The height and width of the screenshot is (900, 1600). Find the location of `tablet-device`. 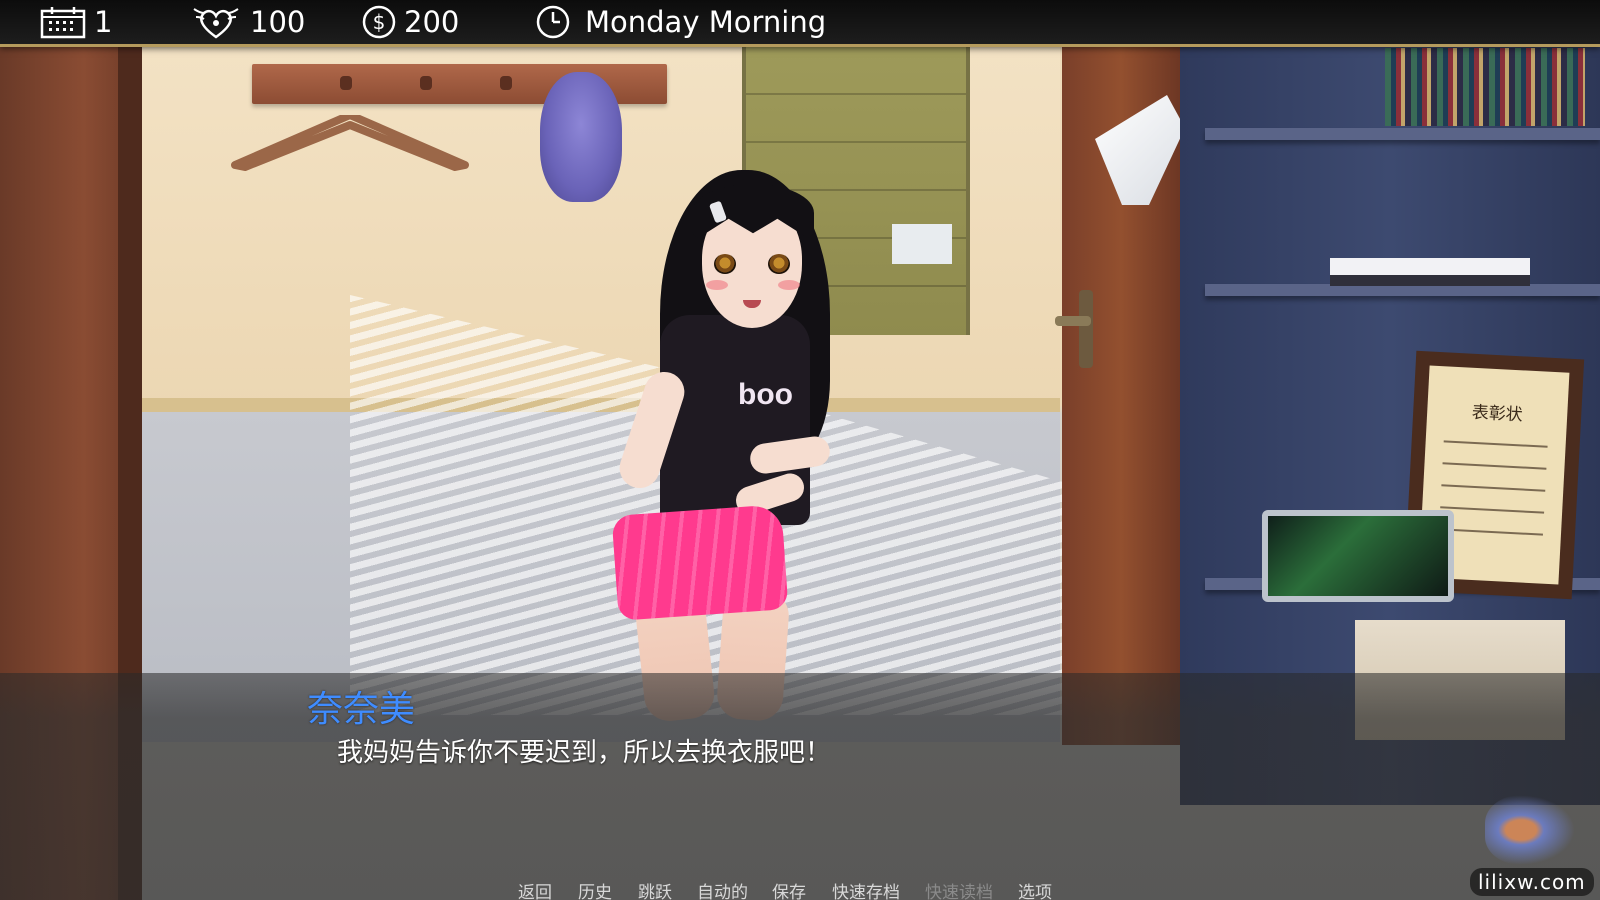

tablet-device is located at coordinates (1358, 556).